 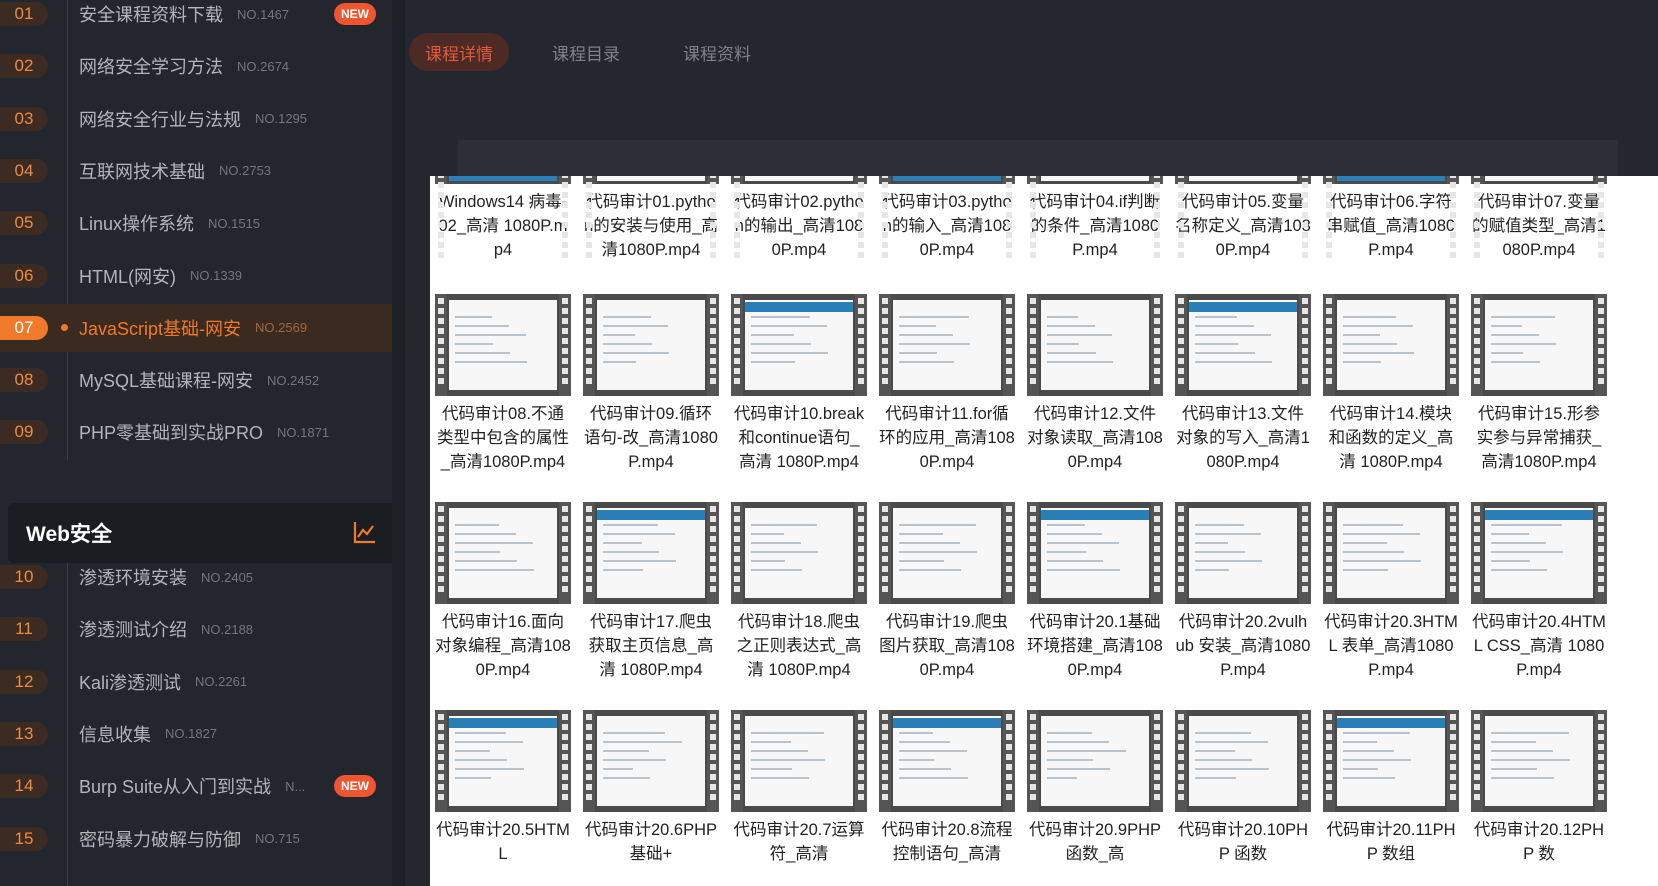 What do you see at coordinates (1095, 438) in the screenshot?
I see `file-name: 代码审计12.文件对象读取_高清1080P.mp4` at bounding box center [1095, 438].